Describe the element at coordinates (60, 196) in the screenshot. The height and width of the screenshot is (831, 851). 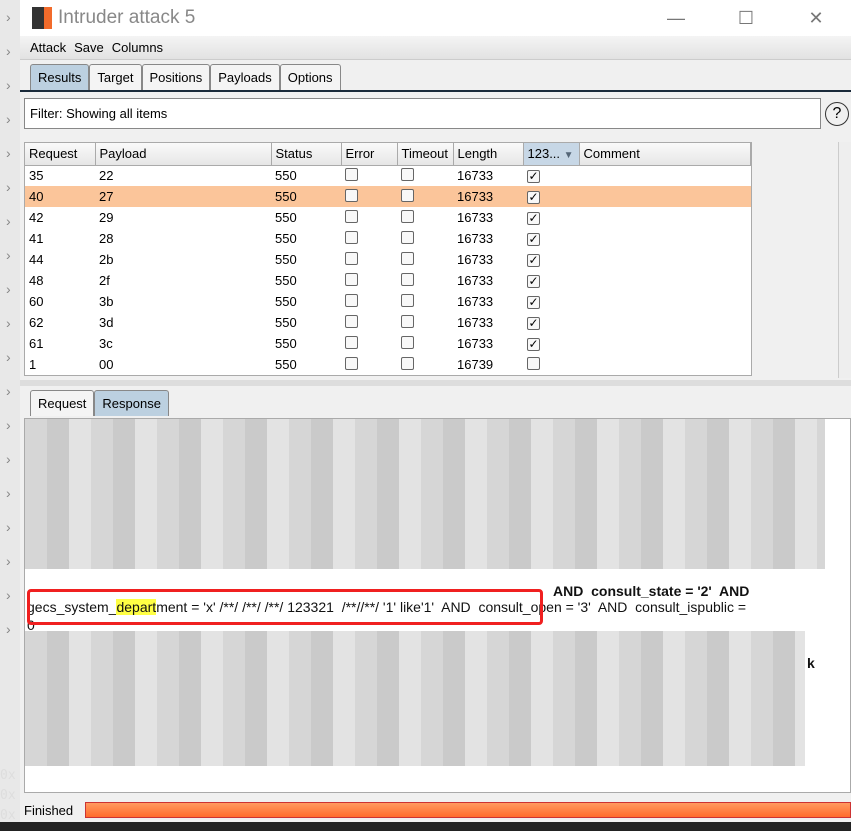
I see `cell-request: 40` at that location.